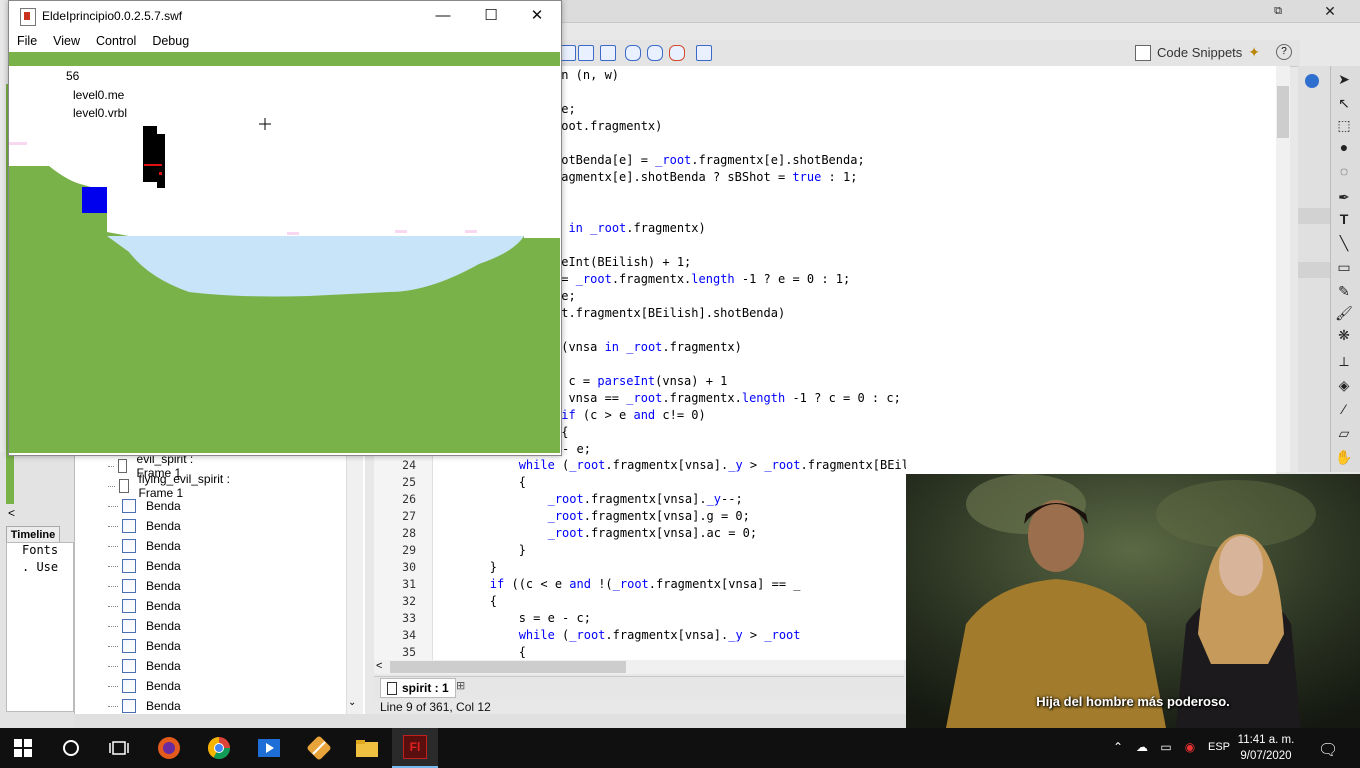 The image size is (1360, 768). What do you see at coordinates (418, 688) in the screenshot?
I see `script-tab: spirit : 1` at bounding box center [418, 688].